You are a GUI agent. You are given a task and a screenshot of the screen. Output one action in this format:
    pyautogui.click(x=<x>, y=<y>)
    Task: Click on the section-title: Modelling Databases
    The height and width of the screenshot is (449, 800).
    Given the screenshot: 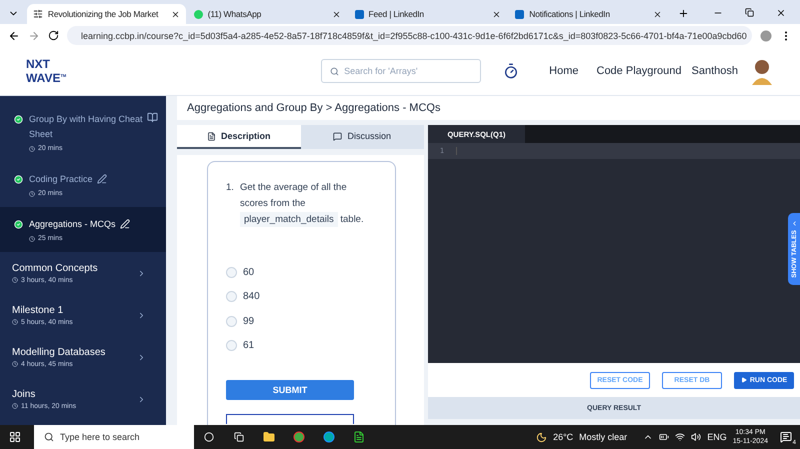 What is the action you would take?
    pyautogui.click(x=59, y=352)
    